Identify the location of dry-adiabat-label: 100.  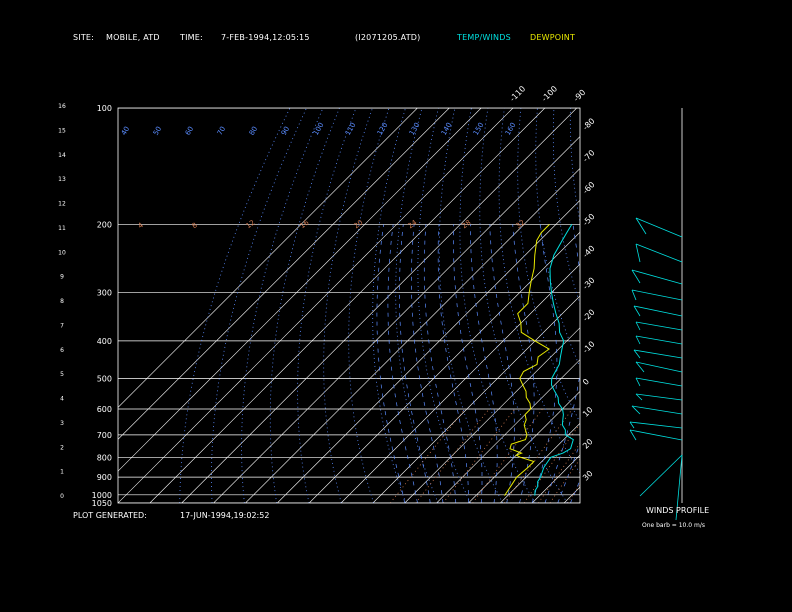
(319, 129).